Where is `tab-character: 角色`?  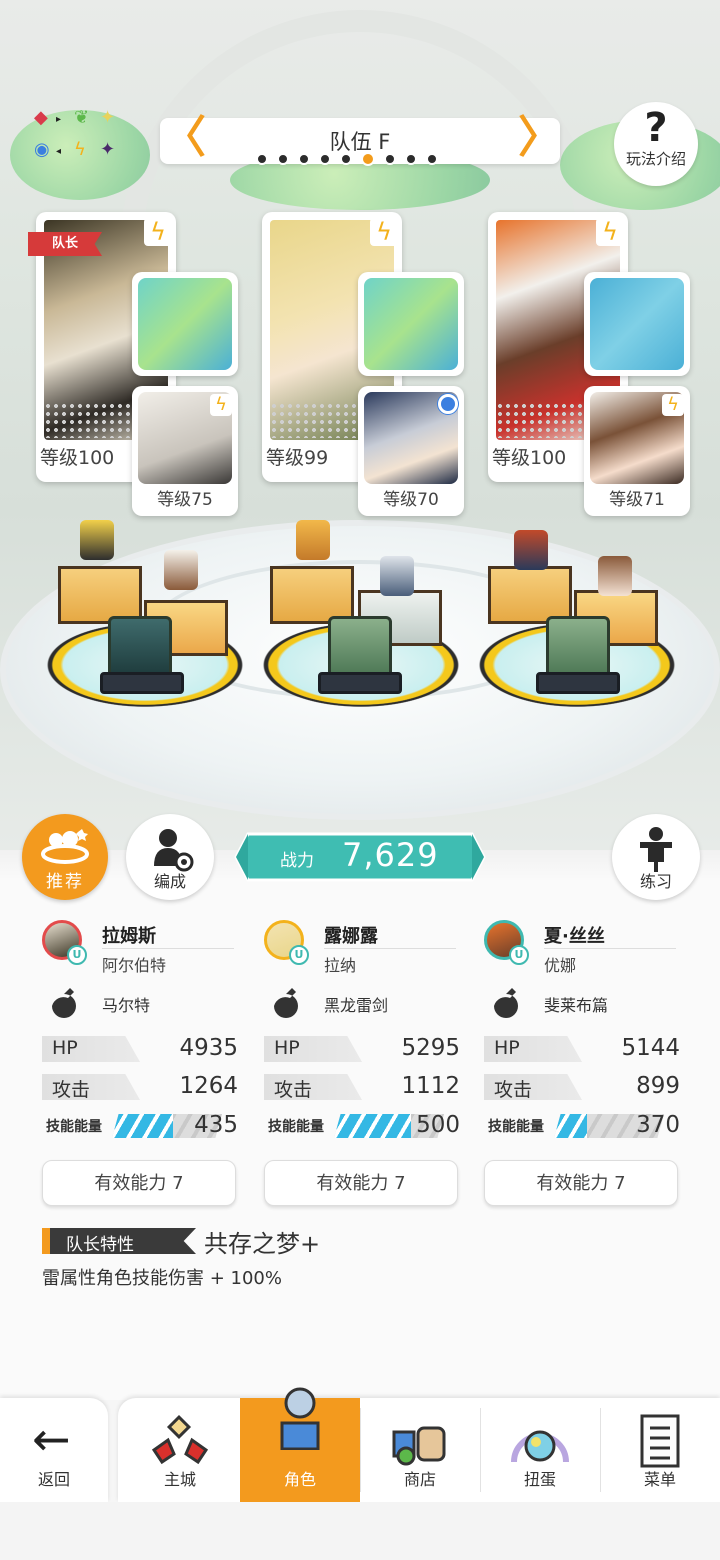 tab-character: 角色 is located at coordinates (300, 1444).